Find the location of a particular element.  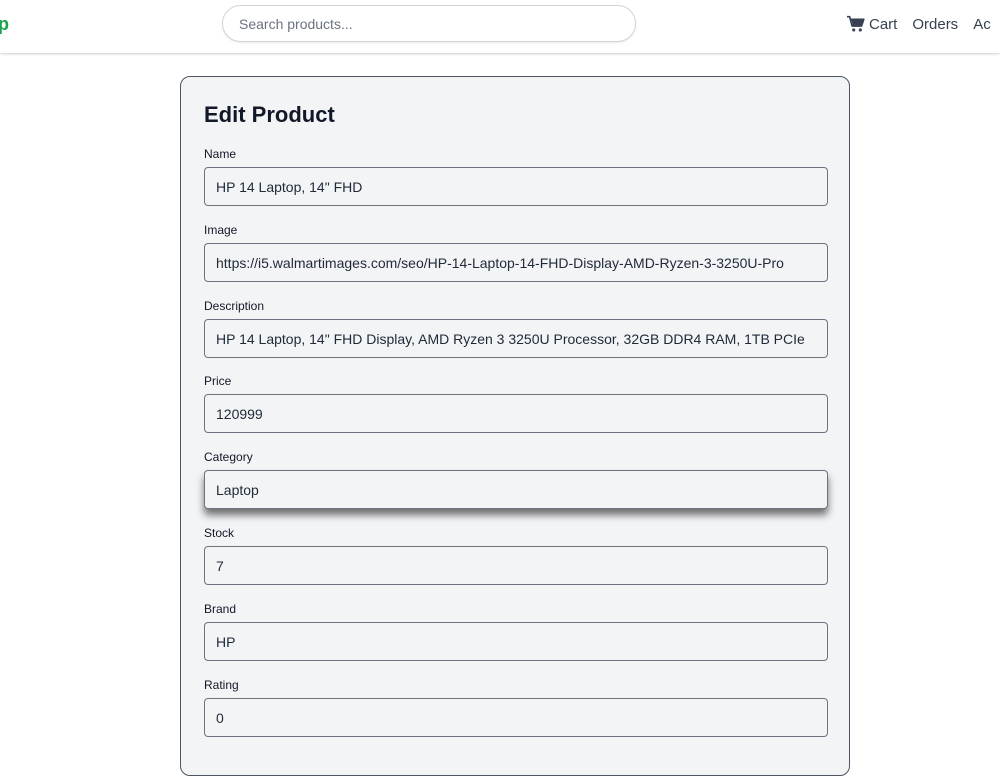

stock-field is located at coordinates (516, 565).